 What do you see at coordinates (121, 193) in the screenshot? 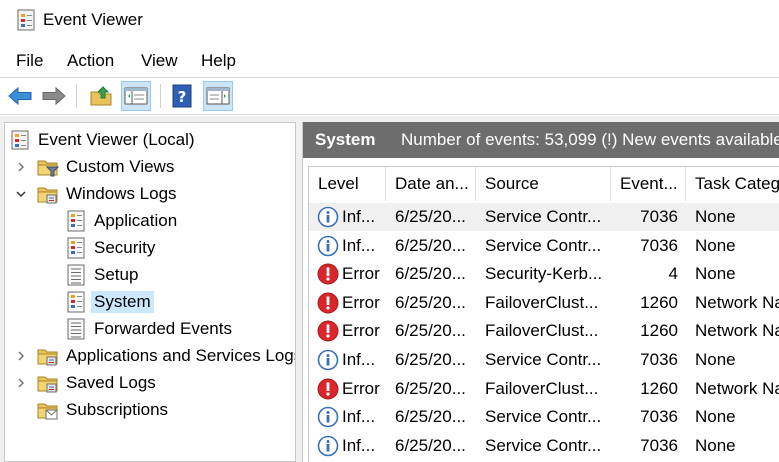
I see `tree-item-label: Windows Logs` at bounding box center [121, 193].